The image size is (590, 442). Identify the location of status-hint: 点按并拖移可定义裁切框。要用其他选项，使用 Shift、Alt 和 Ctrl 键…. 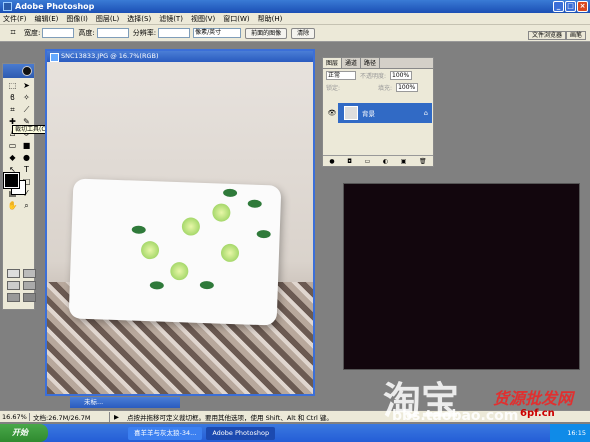
(230, 417).